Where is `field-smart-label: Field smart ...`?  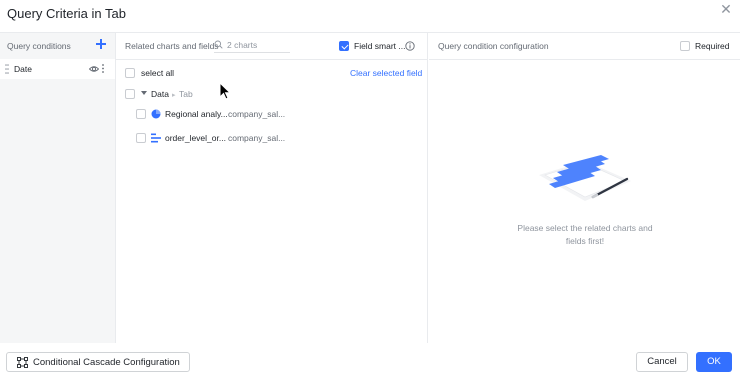 field-smart-label: Field smart ... is located at coordinates (380, 46).